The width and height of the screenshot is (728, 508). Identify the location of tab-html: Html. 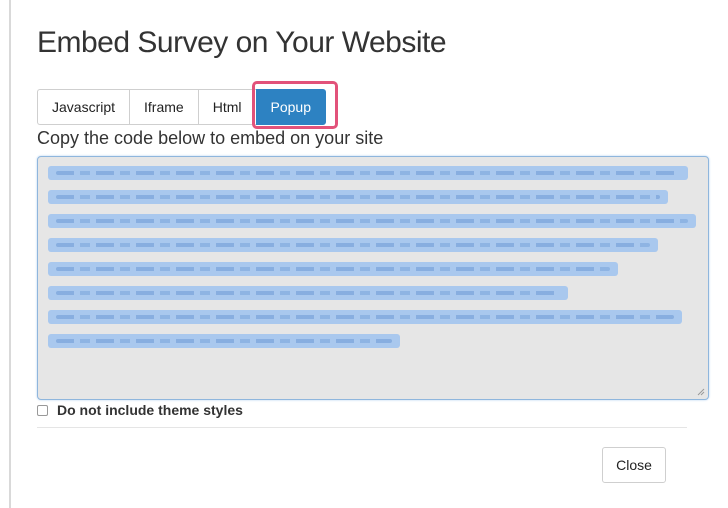
(226, 107).